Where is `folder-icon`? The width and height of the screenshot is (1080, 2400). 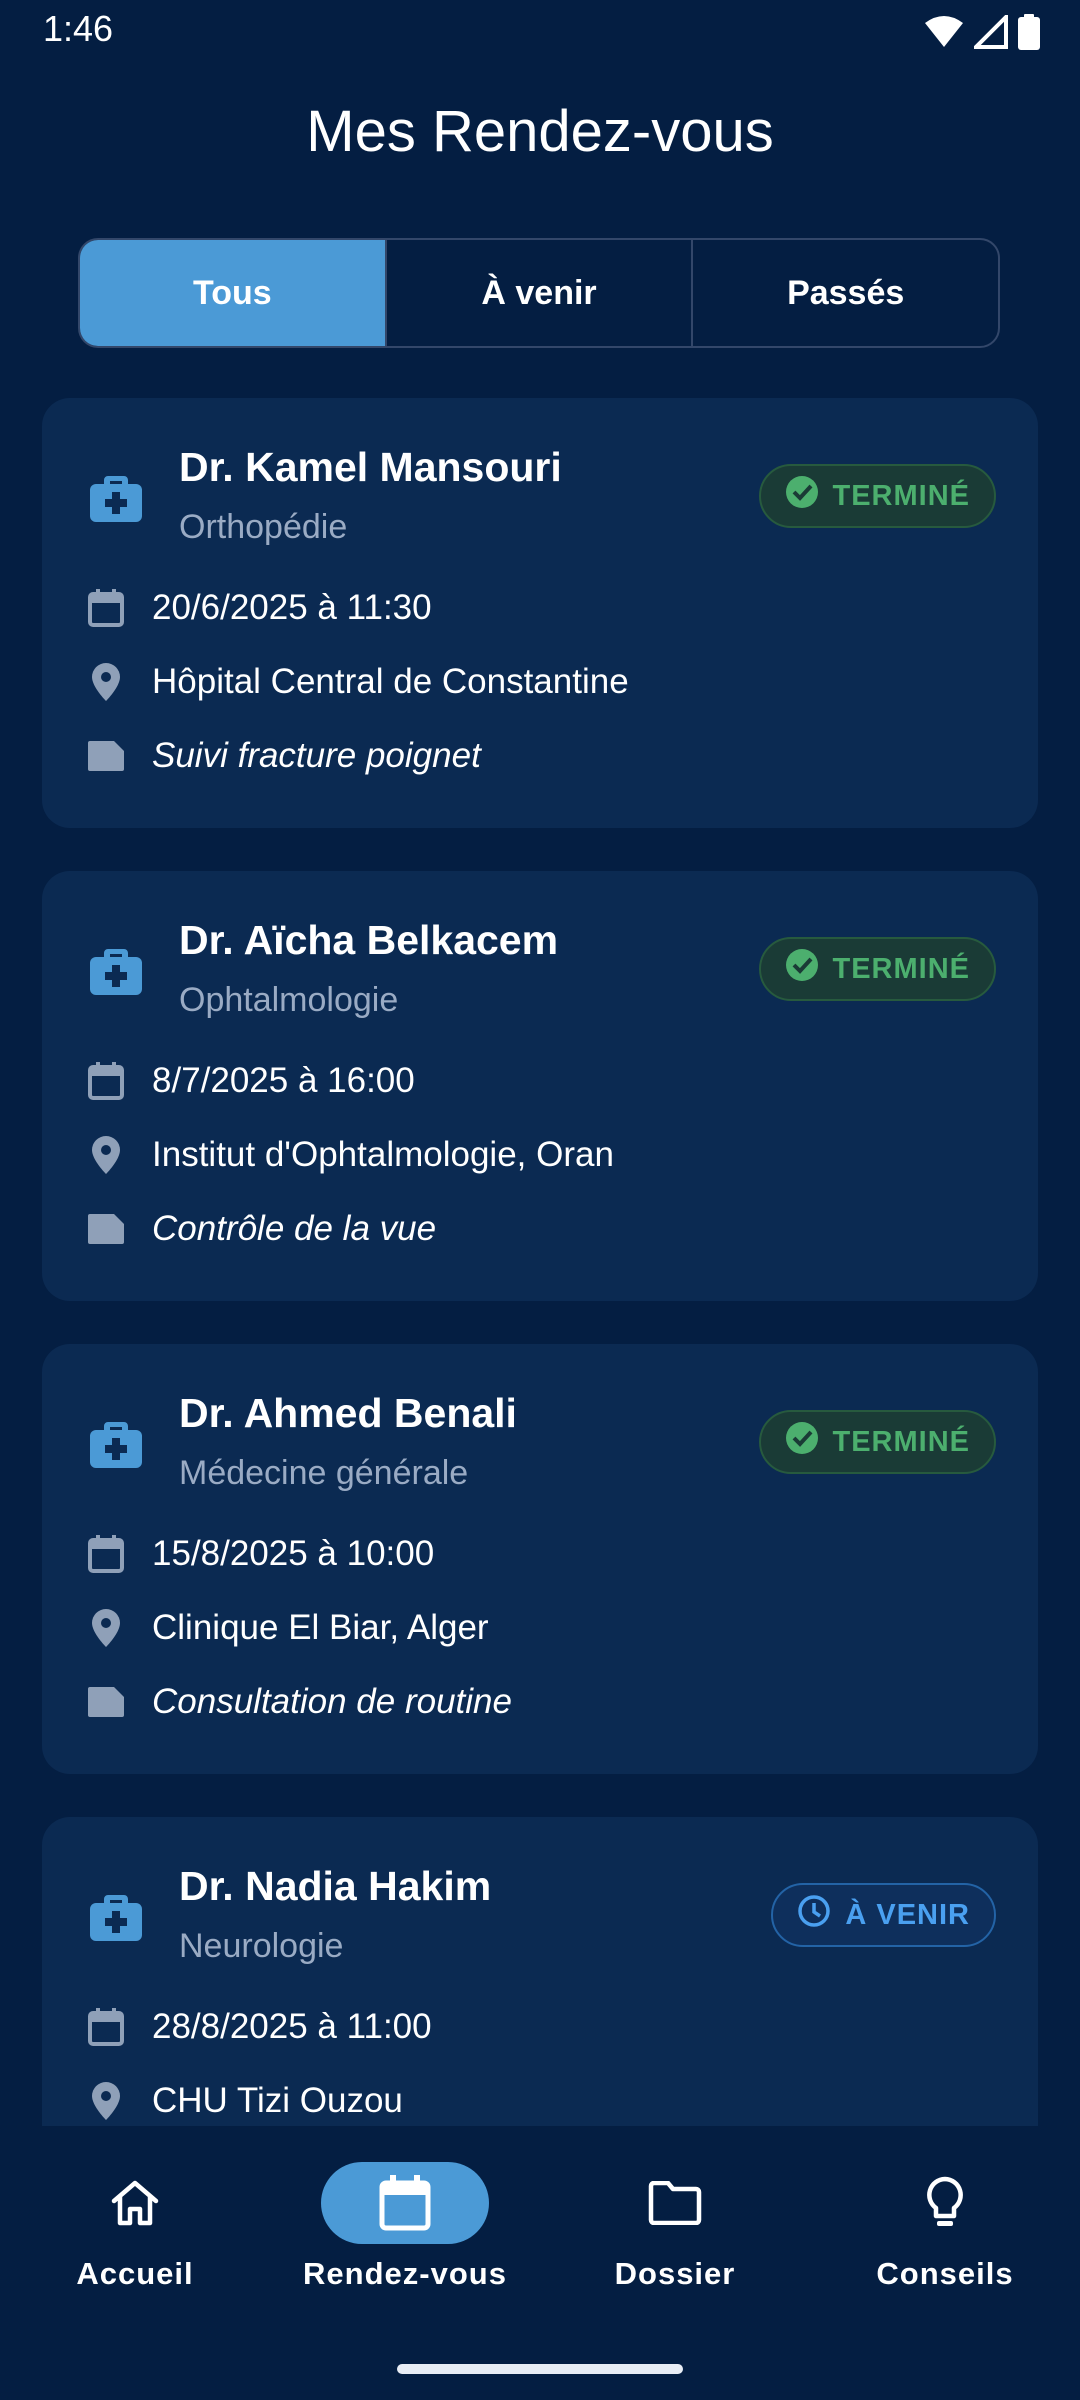
folder-icon is located at coordinates (675, 2203).